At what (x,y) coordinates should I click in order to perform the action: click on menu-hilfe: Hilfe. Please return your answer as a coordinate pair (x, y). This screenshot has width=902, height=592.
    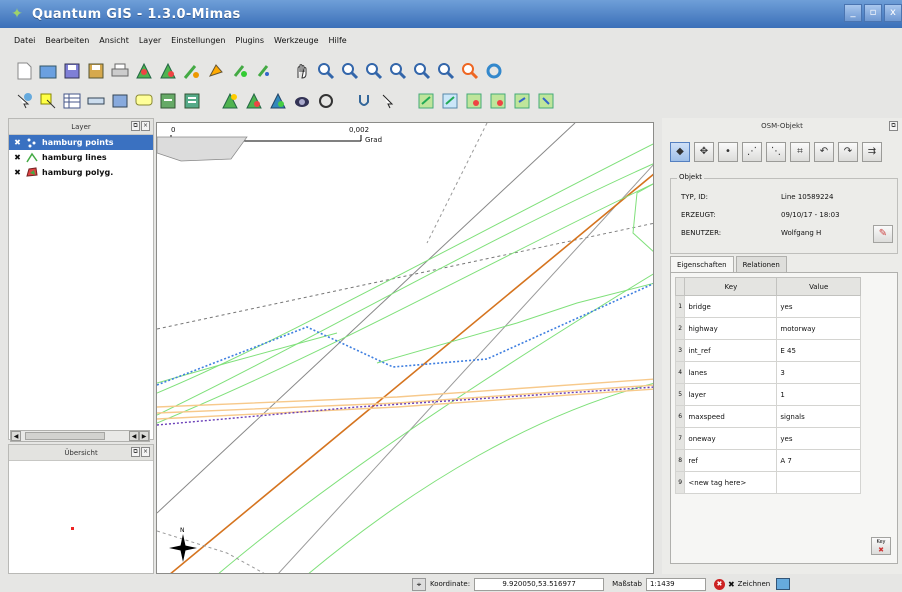
    Looking at the image, I should click on (338, 40).